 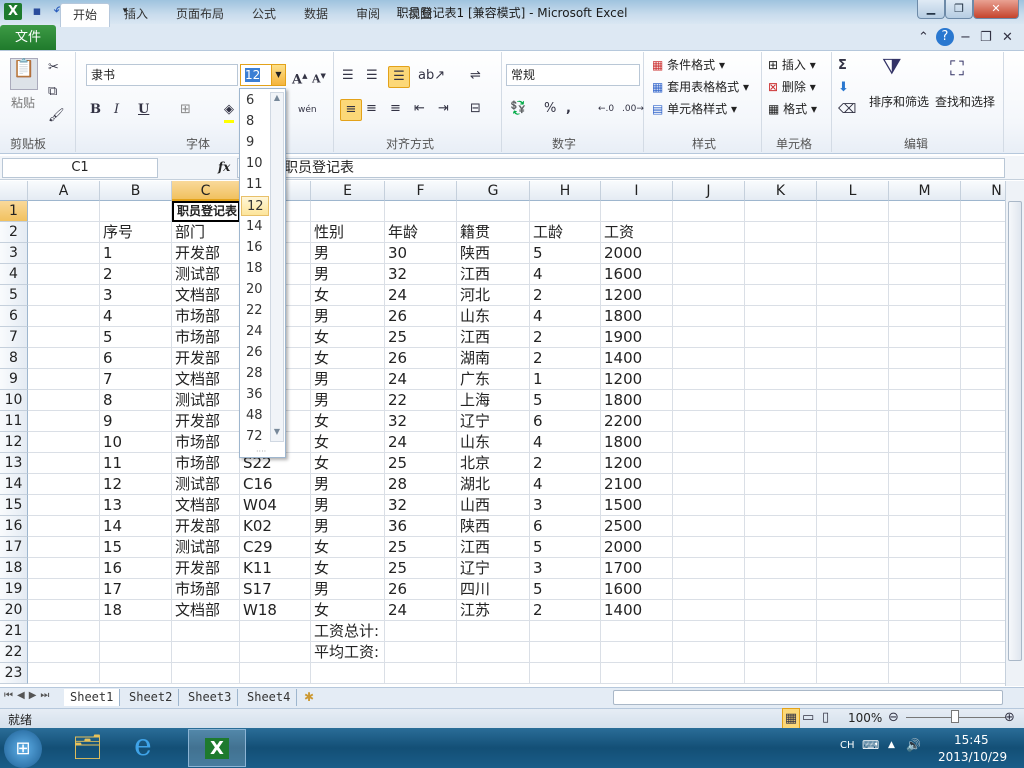 What do you see at coordinates (136, 337) in the screenshot?
I see `cell-B7: 5` at bounding box center [136, 337].